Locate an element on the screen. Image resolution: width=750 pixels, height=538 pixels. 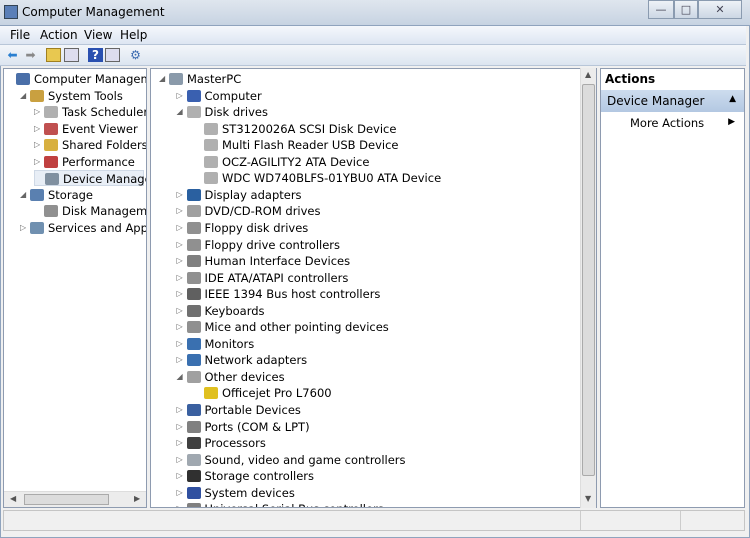
tree-item-label: Services and Applications is located at coordinates (97, 227).